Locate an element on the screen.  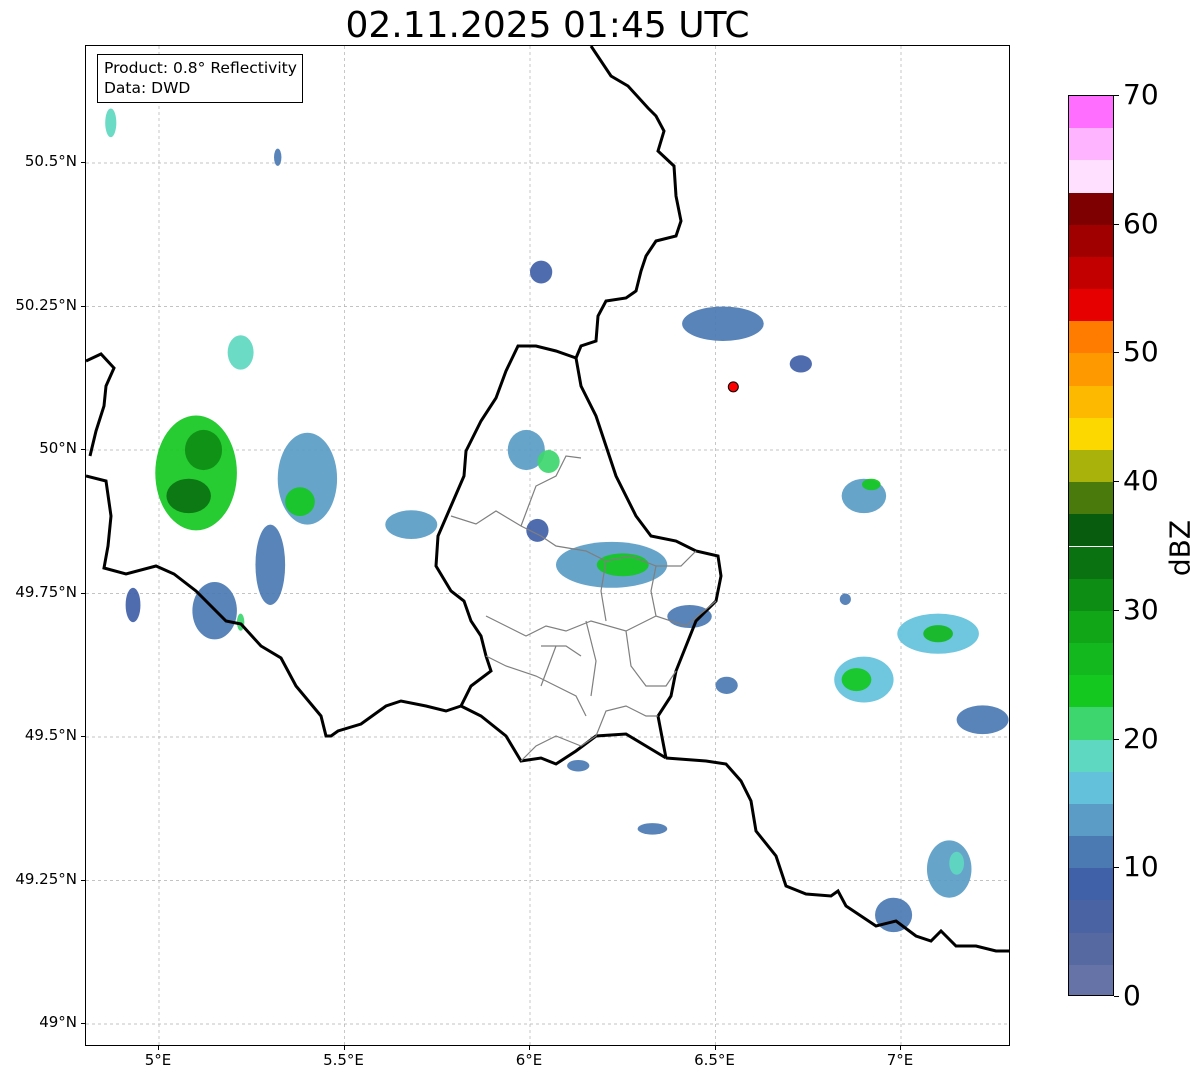
lon-tick-label: 5.5°E is located at coordinates (343, 1060).